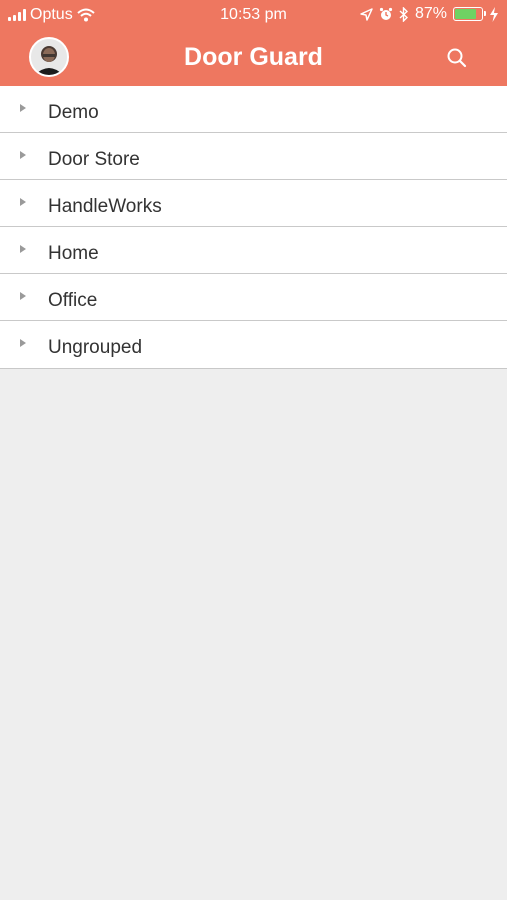 The image size is (507, 900). Describe the element at coordinates (494, 14) in the screenshot. I see `charging-bolt-icon` at that location.